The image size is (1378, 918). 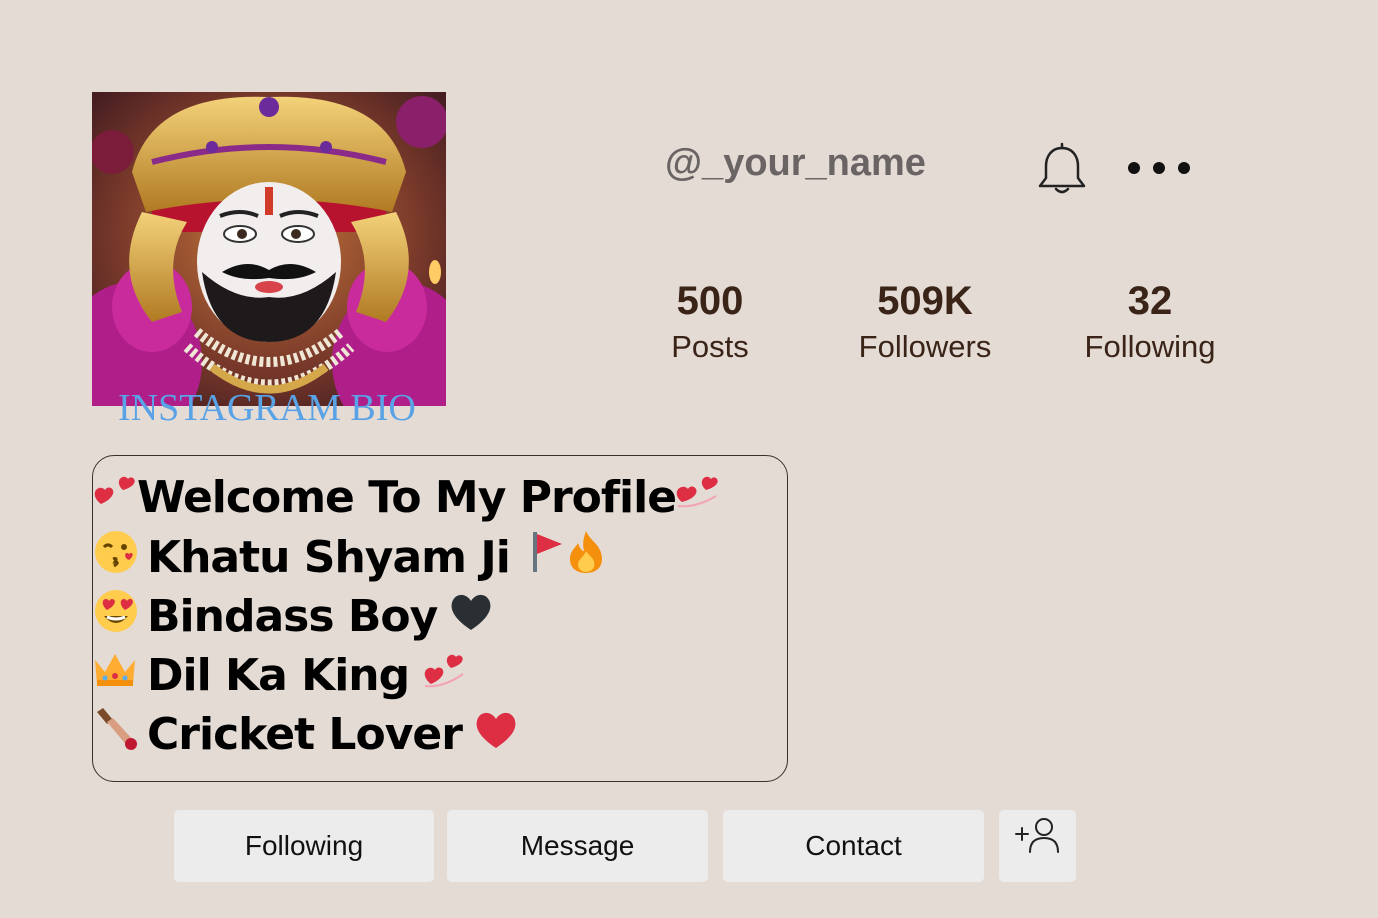 I want to click on contact-button: Contact, so click(x=853, y=846).